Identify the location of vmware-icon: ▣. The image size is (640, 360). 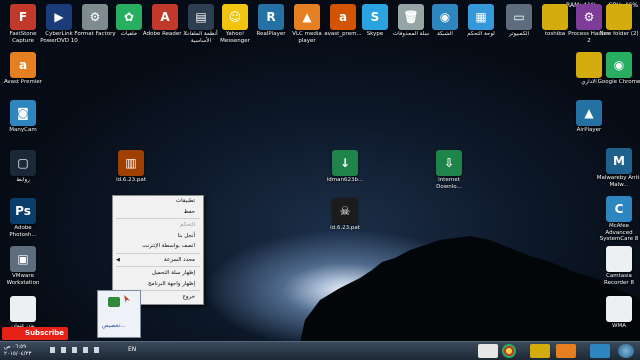
(23, 259).